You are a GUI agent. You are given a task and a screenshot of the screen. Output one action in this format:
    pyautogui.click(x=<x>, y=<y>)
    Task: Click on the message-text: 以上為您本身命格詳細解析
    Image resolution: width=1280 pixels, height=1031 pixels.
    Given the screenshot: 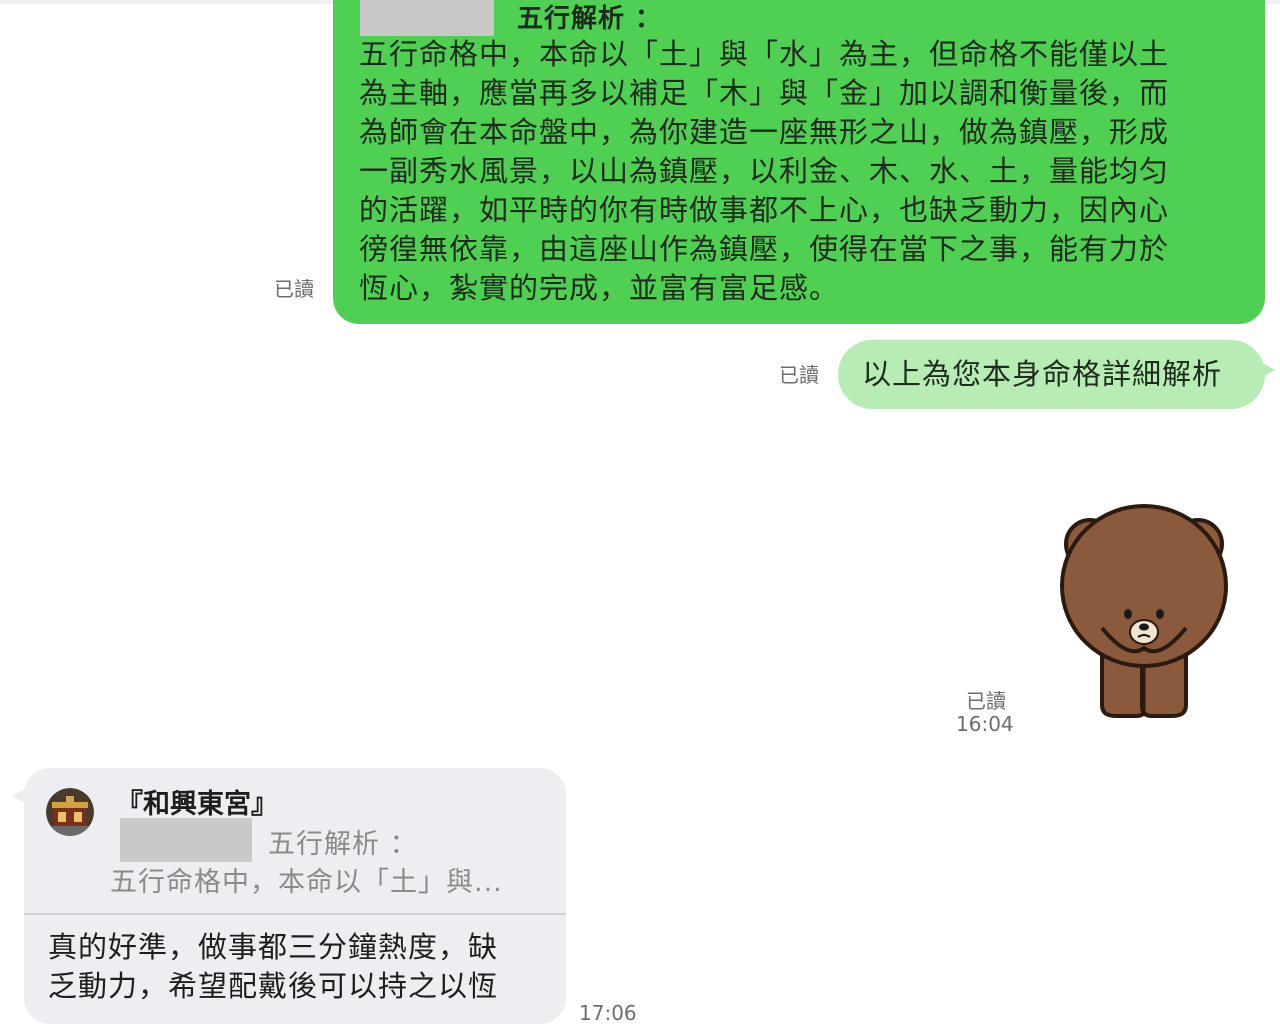 What is the action you would take?
    pyautogui.click(x=1042, y=374)
    